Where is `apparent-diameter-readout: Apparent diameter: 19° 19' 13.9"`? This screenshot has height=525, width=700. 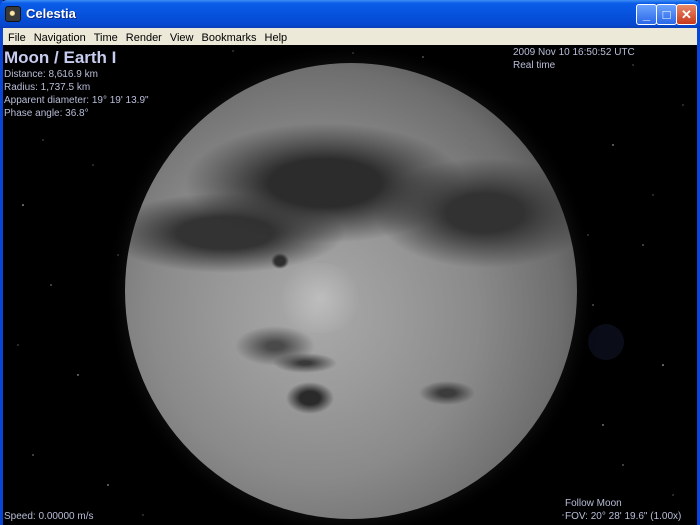
apparent-diameter-readout: Apparent diameter: 19° 19' 13.9" is located at coordinates (76, 100).